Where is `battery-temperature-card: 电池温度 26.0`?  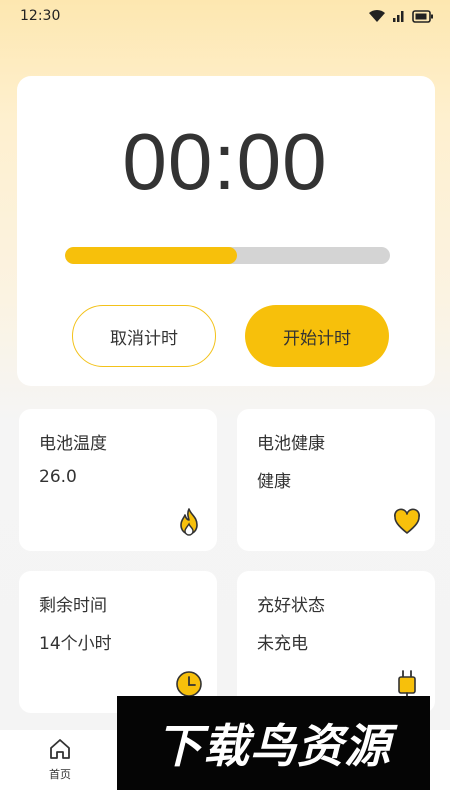 battery-temperature-card: 电池温度 26.0 is located at coordinates (118, 480).